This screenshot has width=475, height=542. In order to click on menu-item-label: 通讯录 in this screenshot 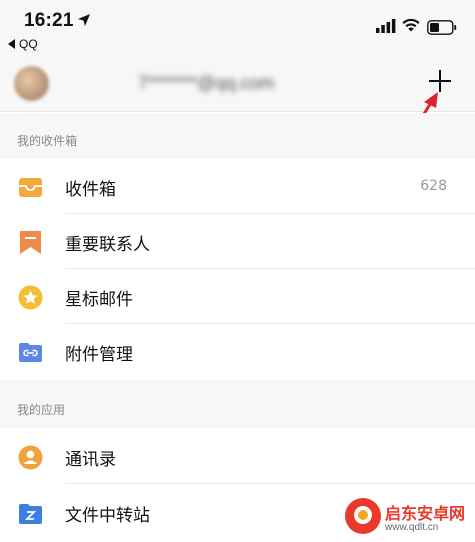, I will do `click(90, 460)`.